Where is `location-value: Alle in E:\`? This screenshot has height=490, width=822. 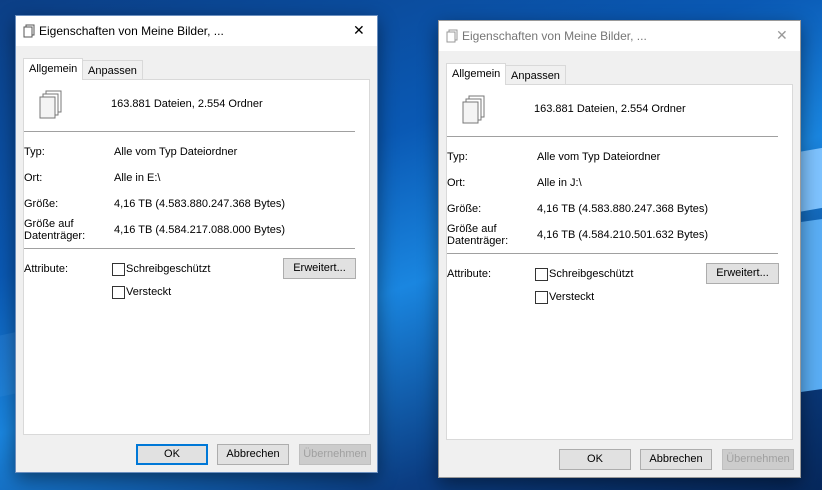 location-value: Alle in E:\ is located at coordinates (137, 178).